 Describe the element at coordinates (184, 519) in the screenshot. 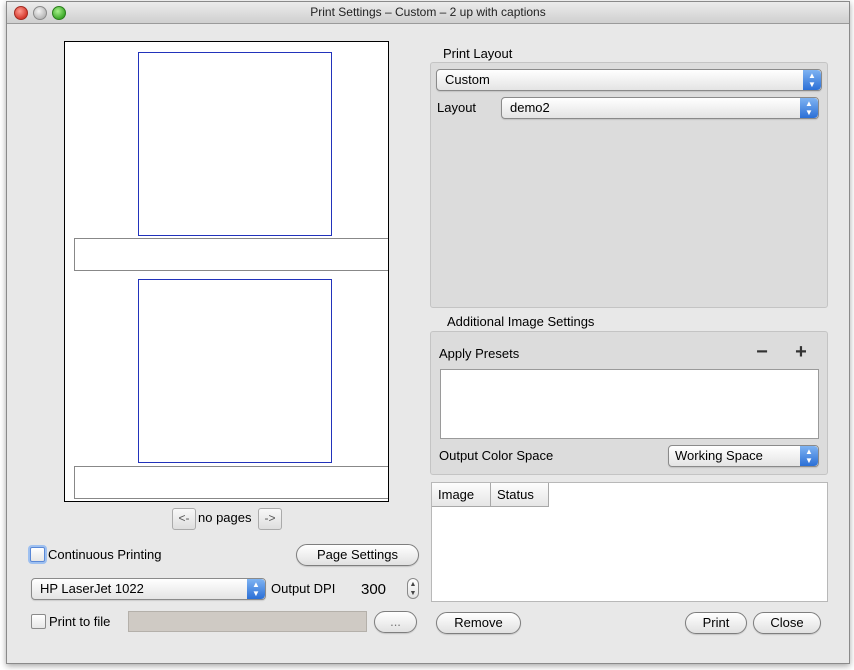

I see `previous-page-button: <-` at that location.